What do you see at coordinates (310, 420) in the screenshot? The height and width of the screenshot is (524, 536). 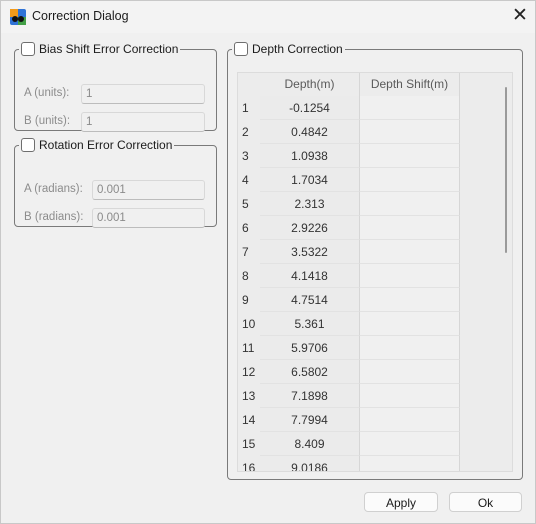 I see `depth-cell: 7.7994` at bounding box center [310, 420].